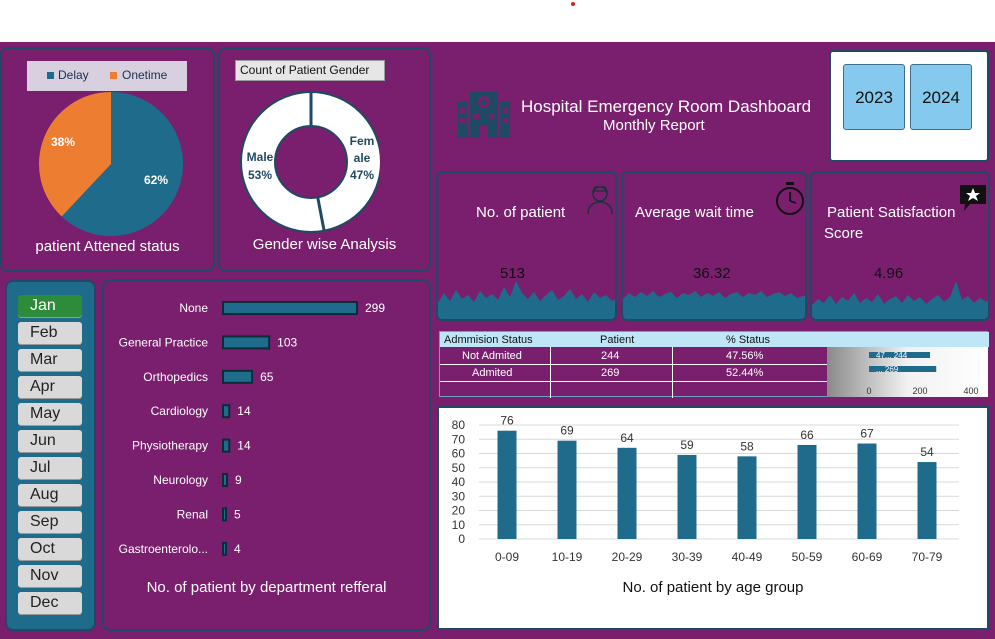  What do you see at coordinates (111, 164) in the screenshot?
I see `attend-pie-chart: 62% 38%` at bounding box center [111, 164].